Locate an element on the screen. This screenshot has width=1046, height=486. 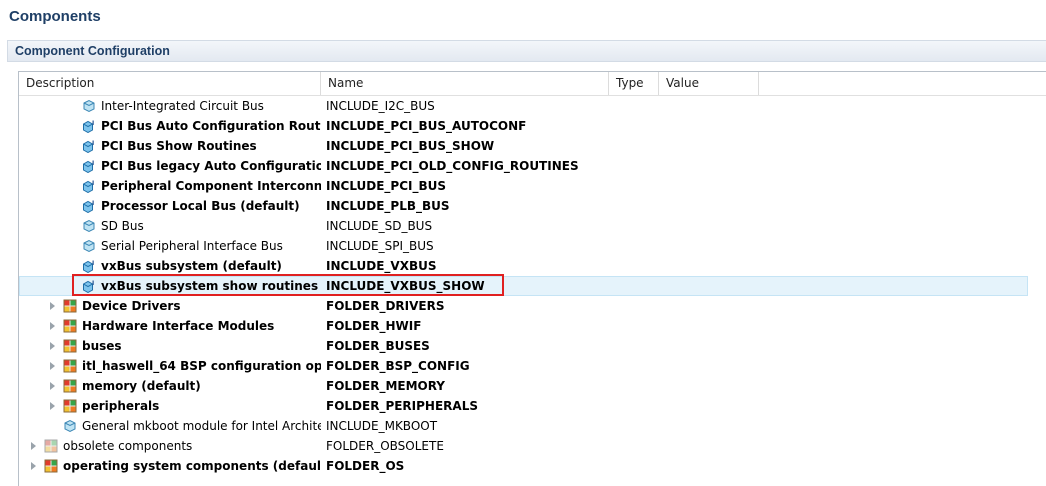
row-name: INCLUDE_PCI_BUS_SHOW is located at coordinates (410, 146).